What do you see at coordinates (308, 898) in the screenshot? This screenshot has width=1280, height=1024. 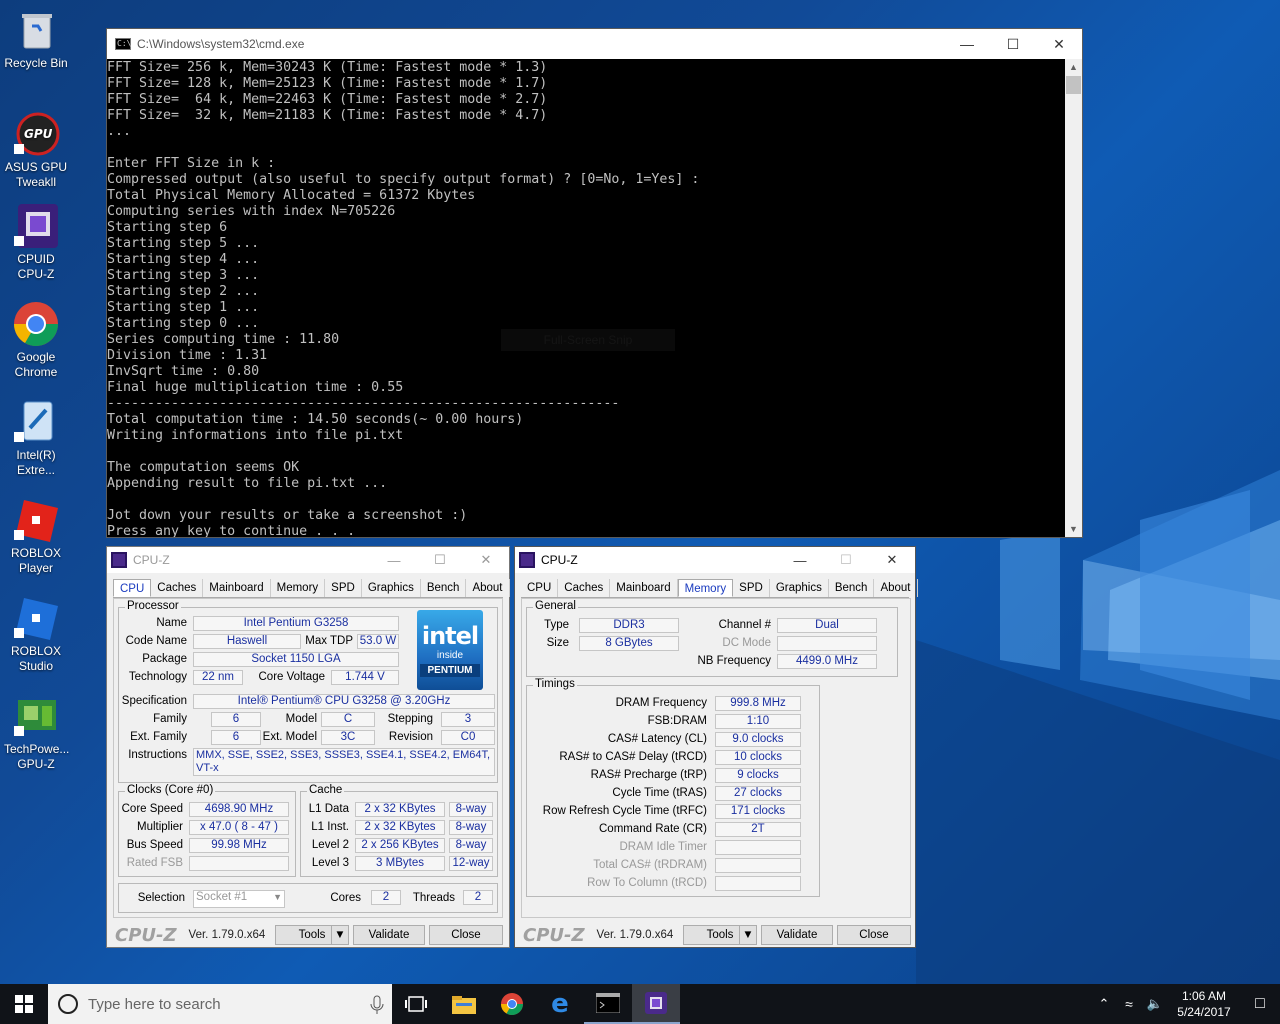 I see `selection-row: Selection Socket #1 ▼ Cores 2 Threads 2` at bounding box center [308, 898].